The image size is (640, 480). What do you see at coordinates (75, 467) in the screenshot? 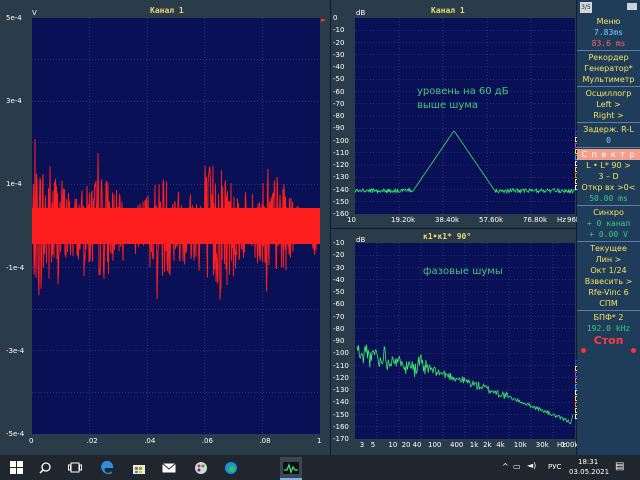
I see `task-view-icon` at bounding box center [75, 467].